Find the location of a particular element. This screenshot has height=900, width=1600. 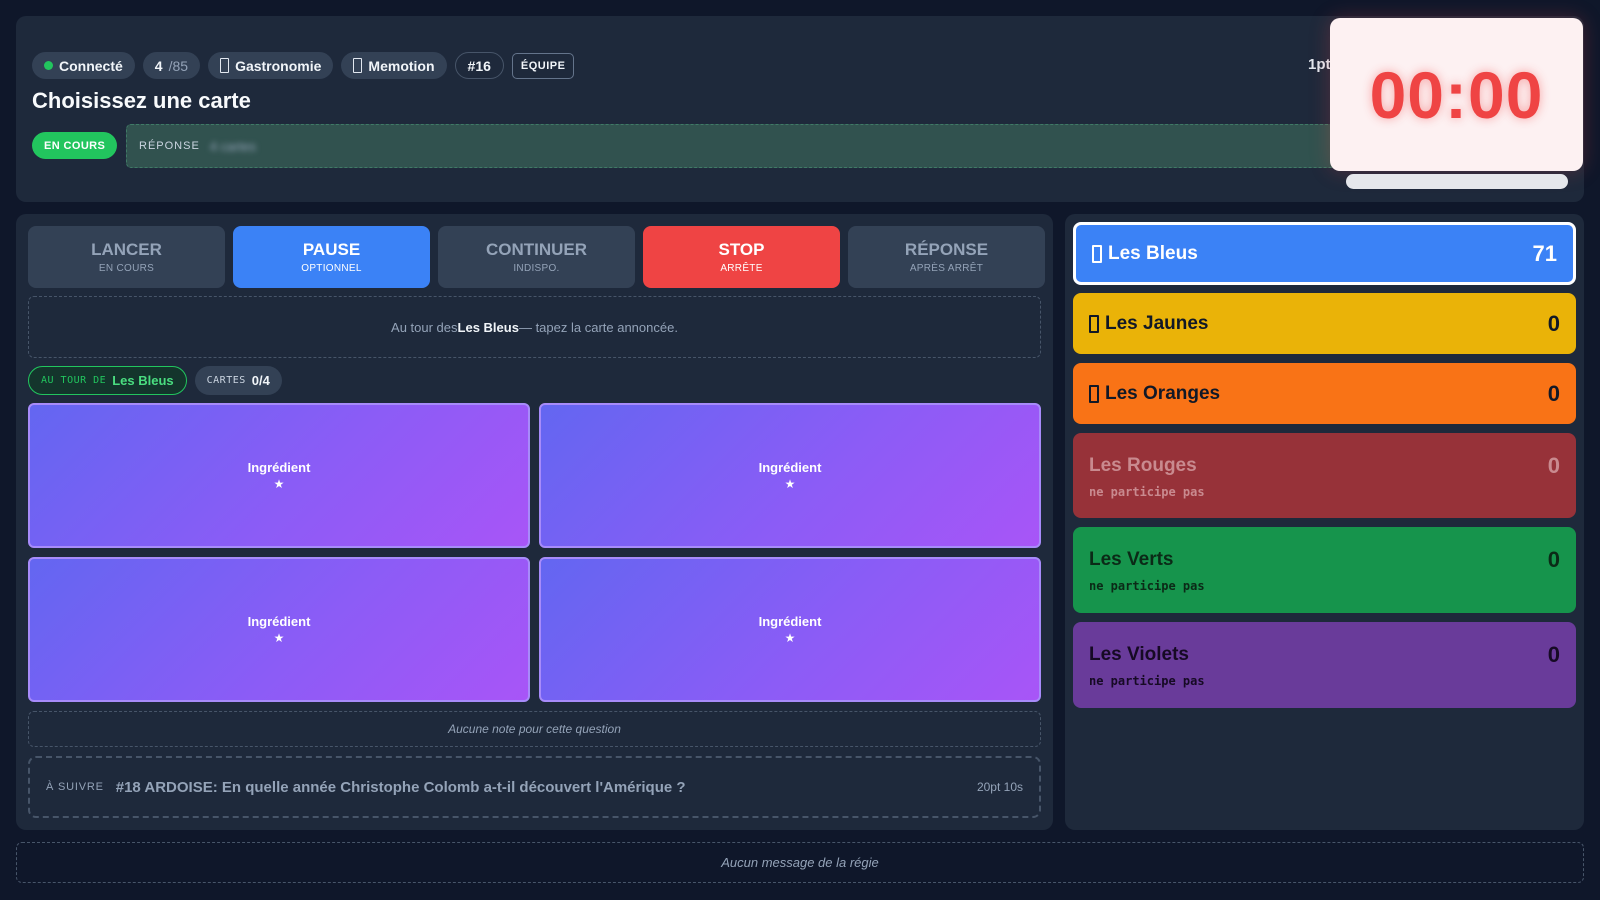

answer-label: RÉPONSE is located at coordinates (169, 146).